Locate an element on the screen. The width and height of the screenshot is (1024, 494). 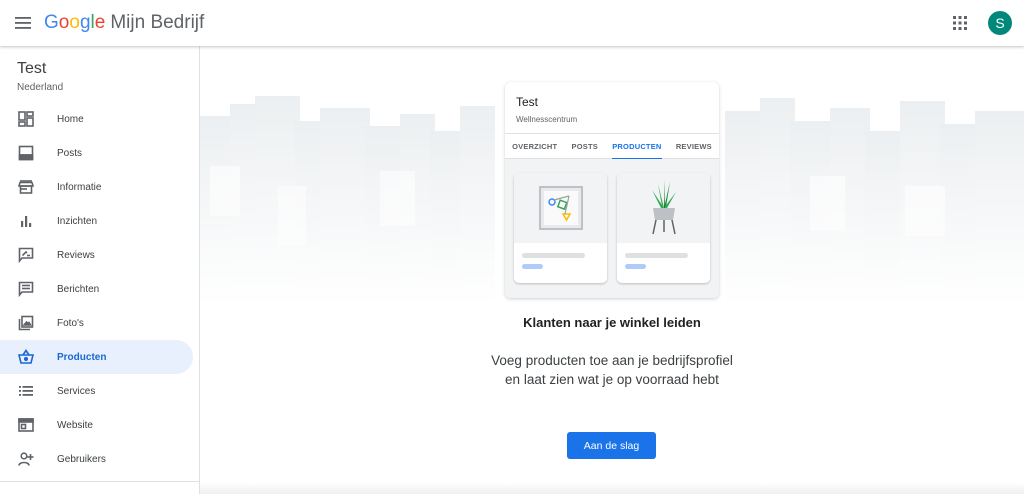
app-header: Google Mijn Bedrijf S is located at coordinates (512, 23).